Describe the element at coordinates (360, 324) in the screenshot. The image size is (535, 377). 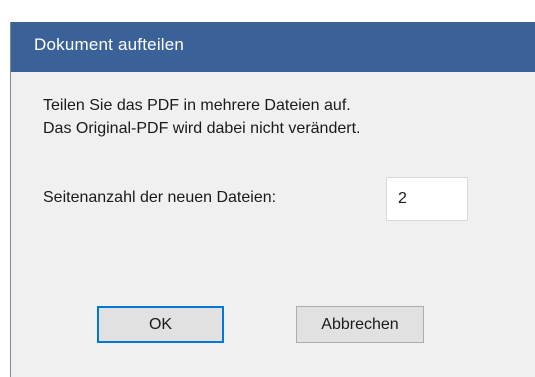
I see `cancel-button: Abbrechen` at that location.